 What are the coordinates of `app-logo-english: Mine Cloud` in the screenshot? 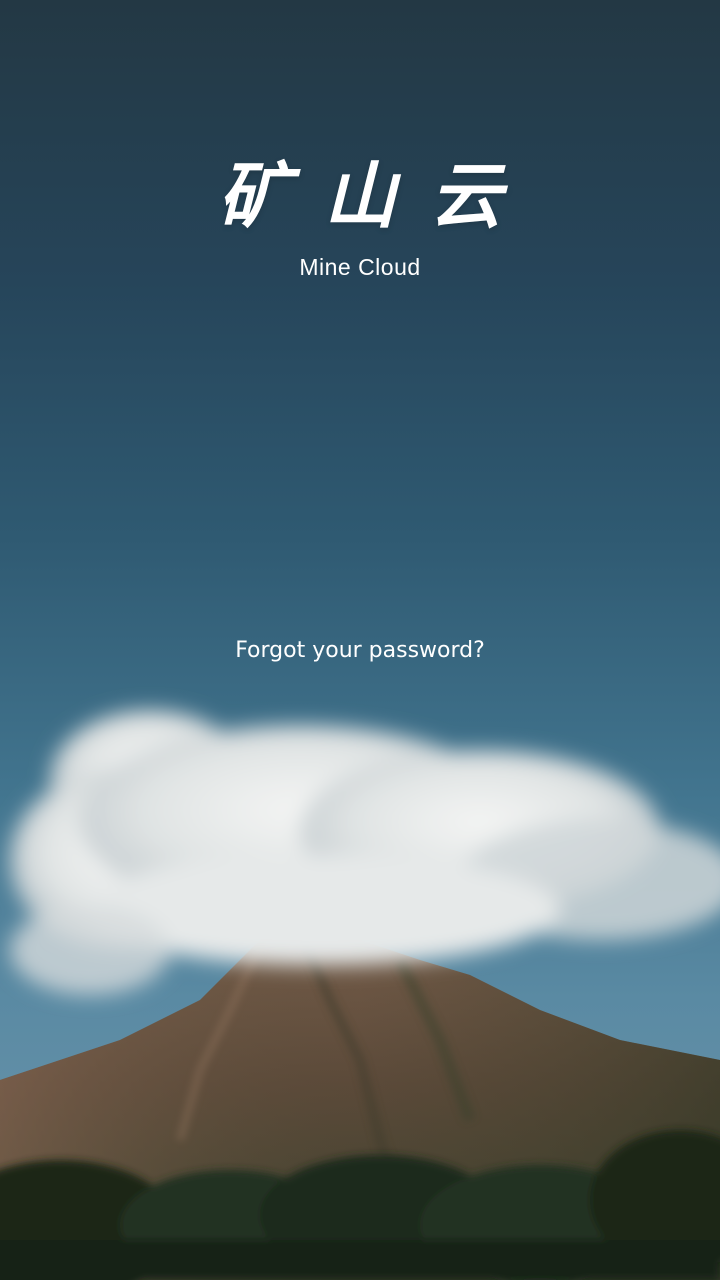 It's located at (360, 267).